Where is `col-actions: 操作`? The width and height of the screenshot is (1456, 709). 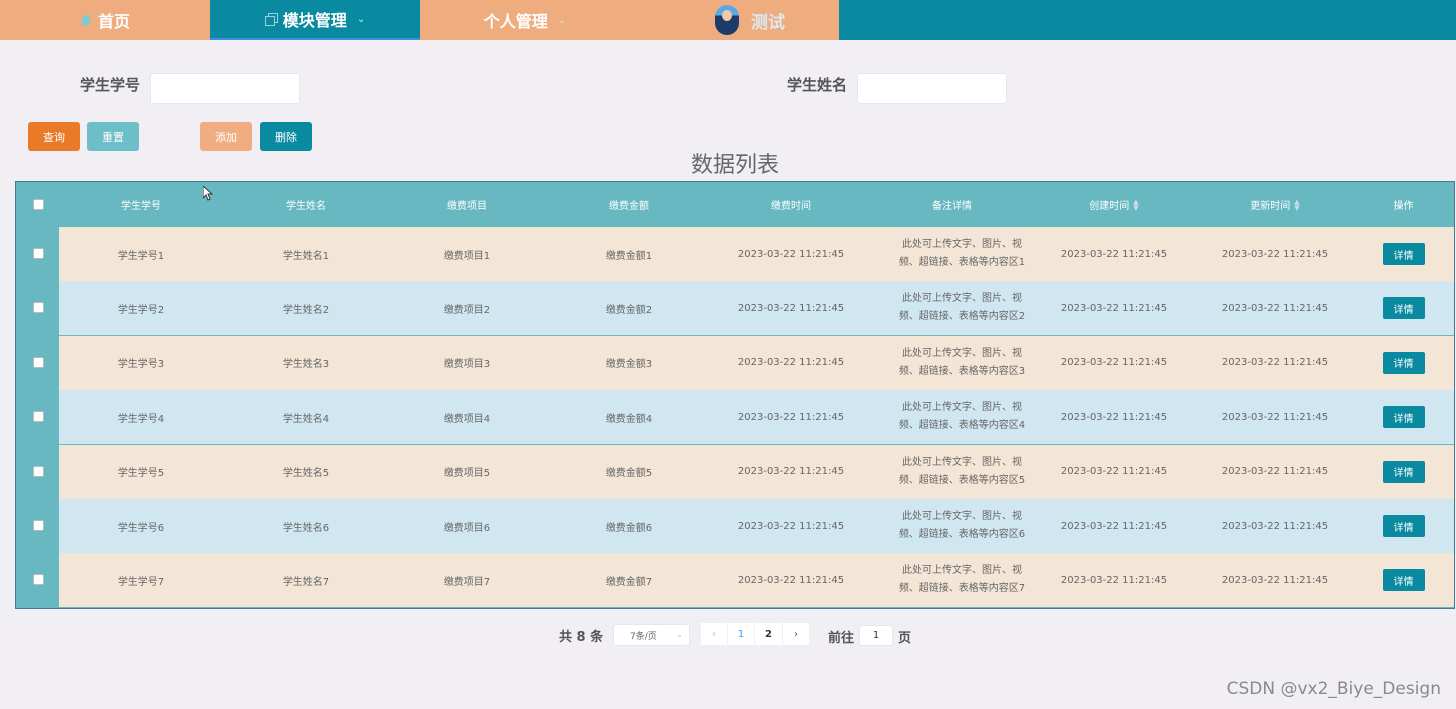
col-actions: 操作 is located at coordinates (1403, 206).